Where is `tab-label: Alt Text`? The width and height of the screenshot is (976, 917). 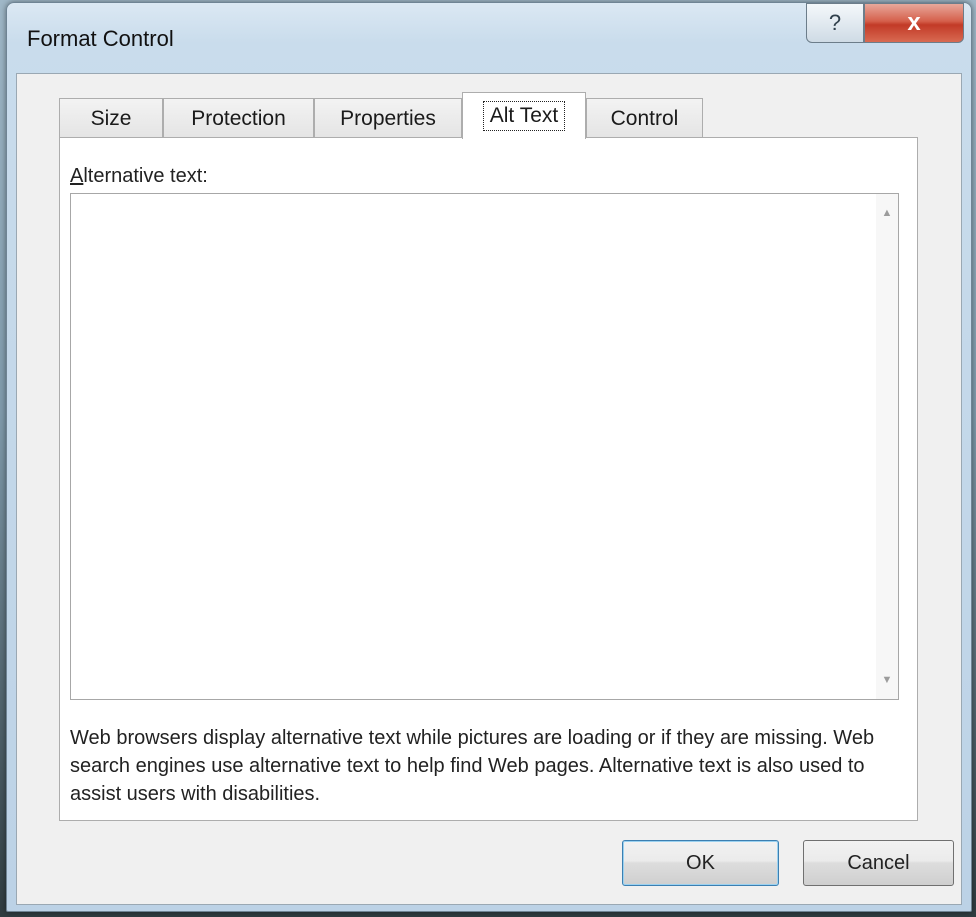
tab-label: Alt Text is located at coordinates (524, 116).